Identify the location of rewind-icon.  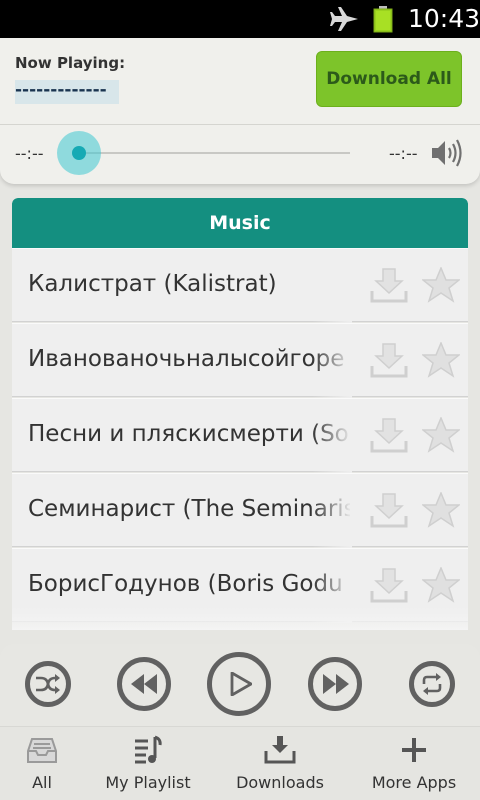
(144, 684).